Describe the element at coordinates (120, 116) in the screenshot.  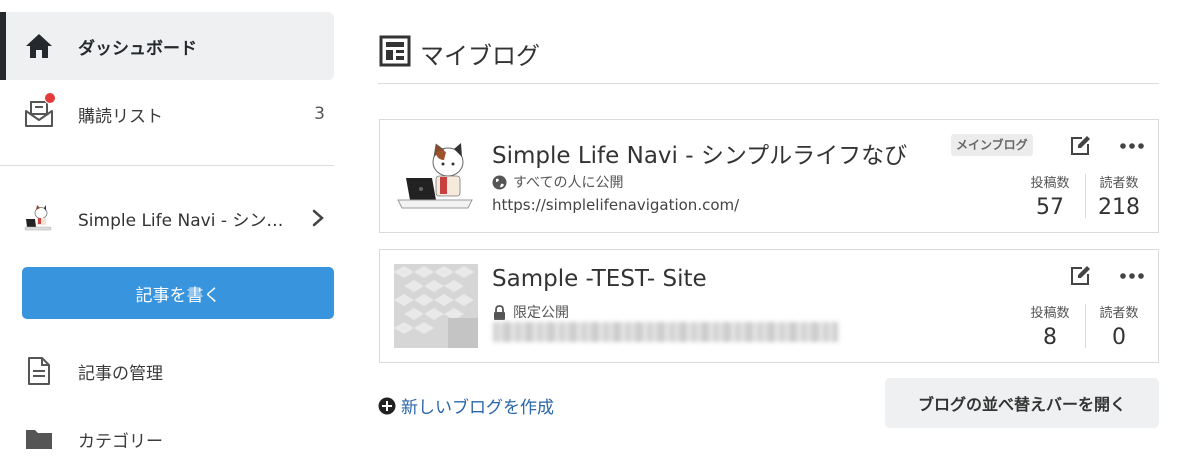
I see `sidebar-item-label: 購読リスト` at that location.